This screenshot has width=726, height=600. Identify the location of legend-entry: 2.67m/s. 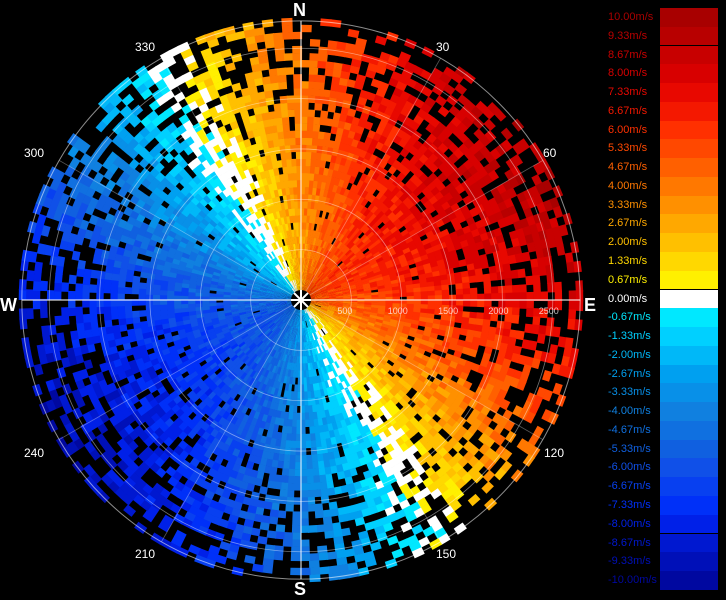
(662, 224).